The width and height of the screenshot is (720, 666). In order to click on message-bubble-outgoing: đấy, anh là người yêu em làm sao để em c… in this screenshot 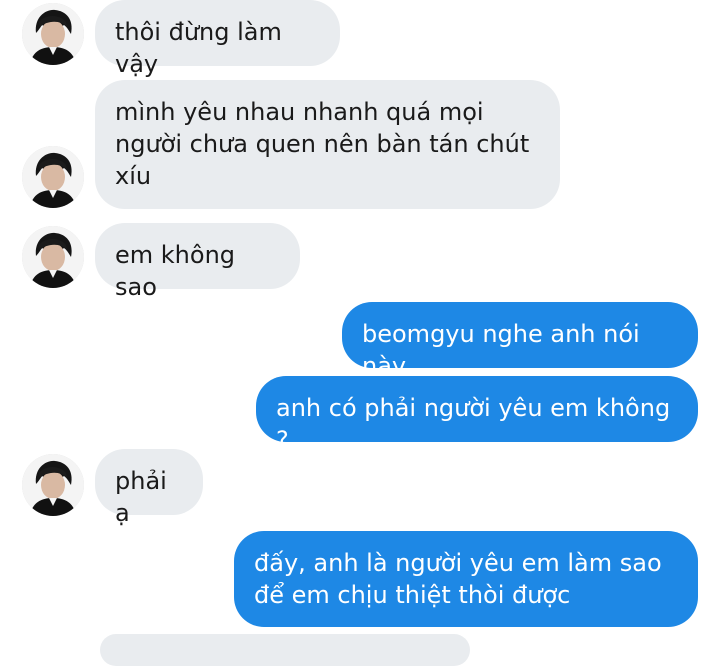, I will do `click(466, 579)`.